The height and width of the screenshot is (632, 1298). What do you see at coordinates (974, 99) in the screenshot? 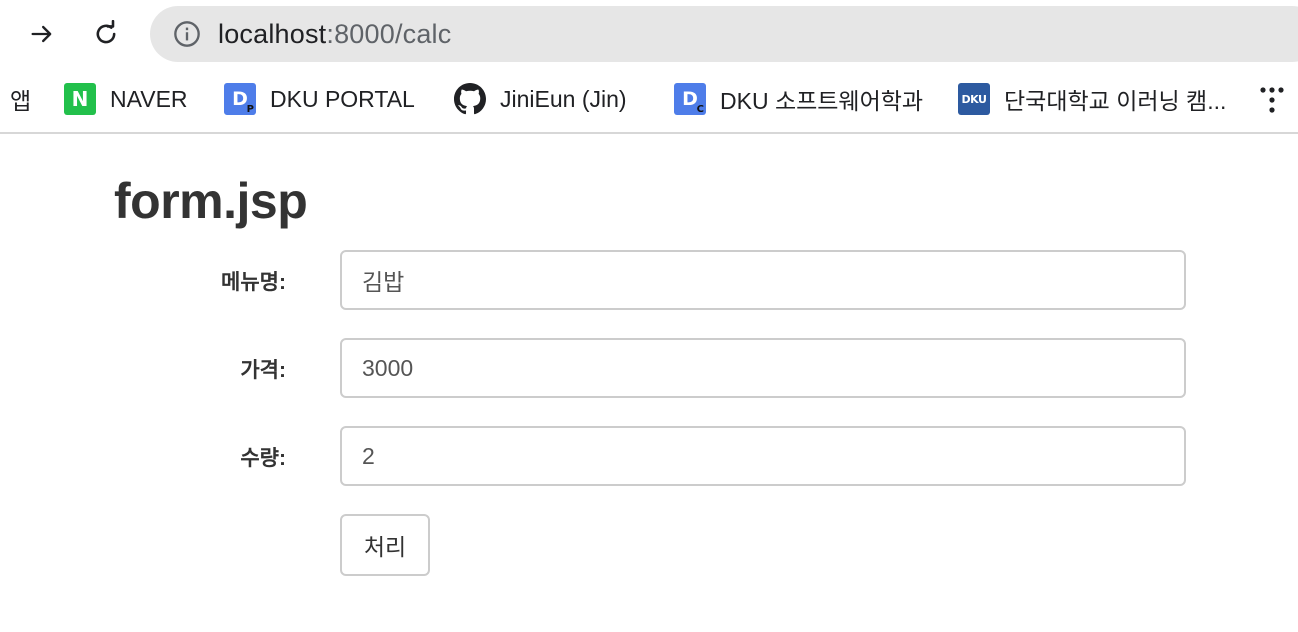
I see `dku-elearning-icon: DKU` at bounding box center [974, 99].